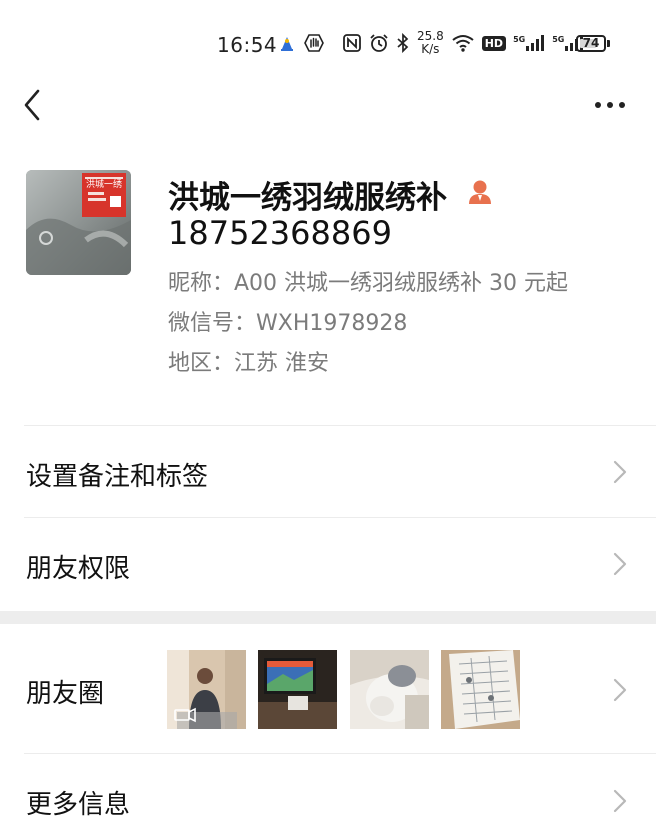  I want to click on nfc-icon, so click(352, 43).